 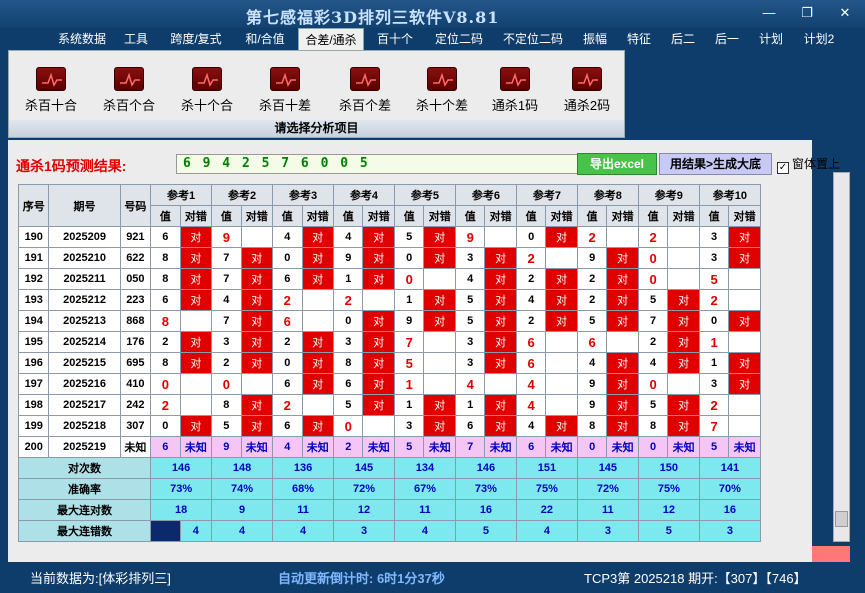 I want to click on stats-label: 最大连对数, so click(x=84, y=510).